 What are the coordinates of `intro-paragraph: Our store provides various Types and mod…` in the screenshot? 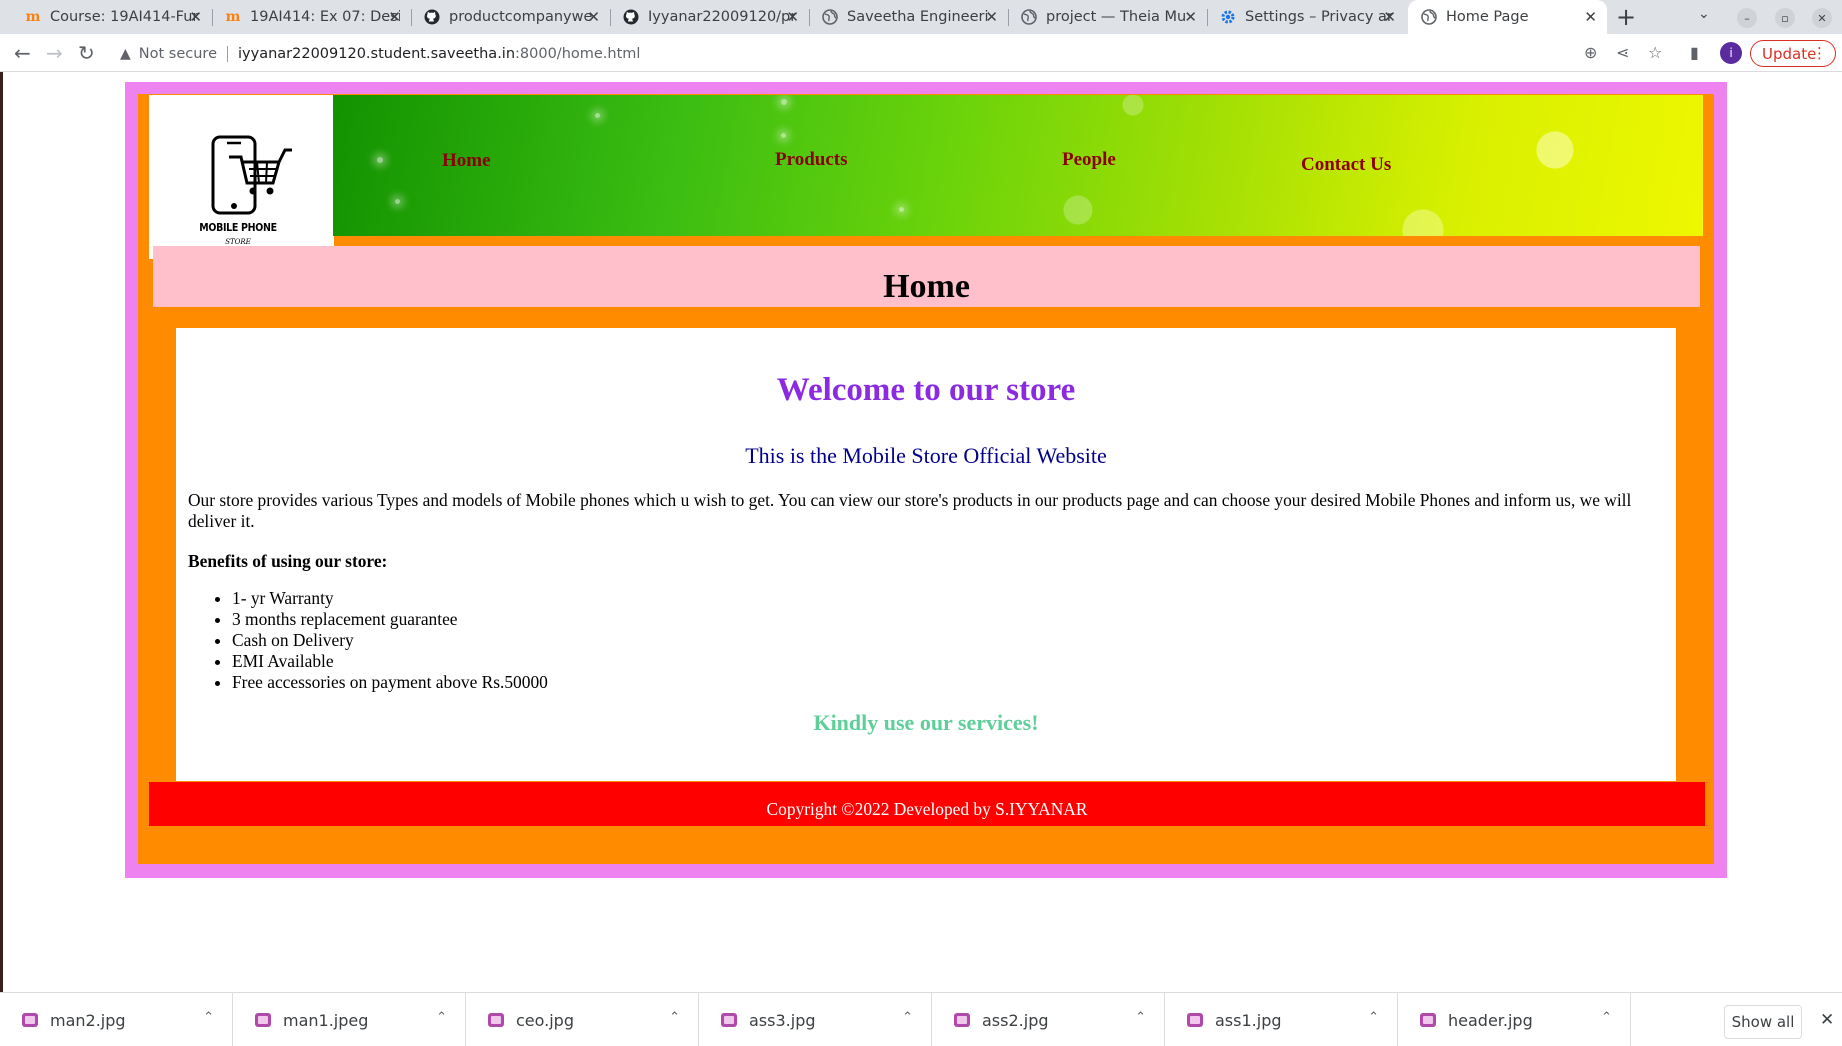 It's located at (910, 510).